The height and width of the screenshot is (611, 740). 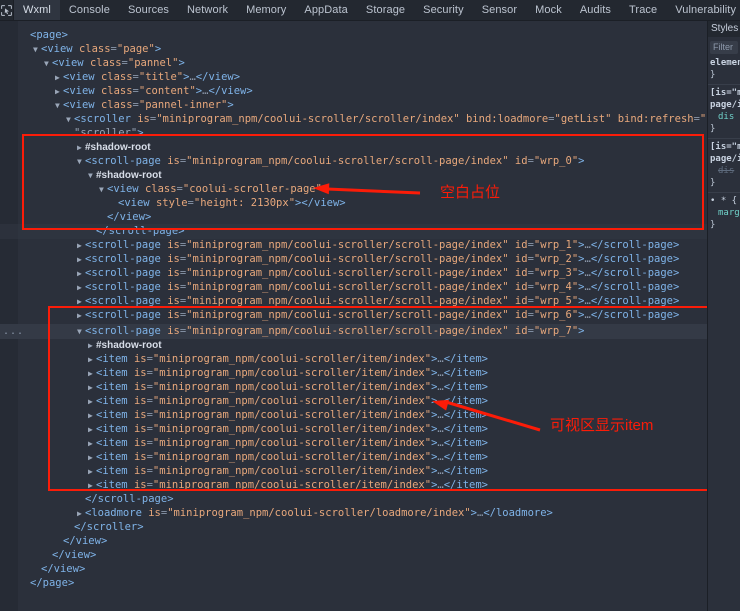 I want to click on dom-tree-row: </page>, so click(x=37, y=583).